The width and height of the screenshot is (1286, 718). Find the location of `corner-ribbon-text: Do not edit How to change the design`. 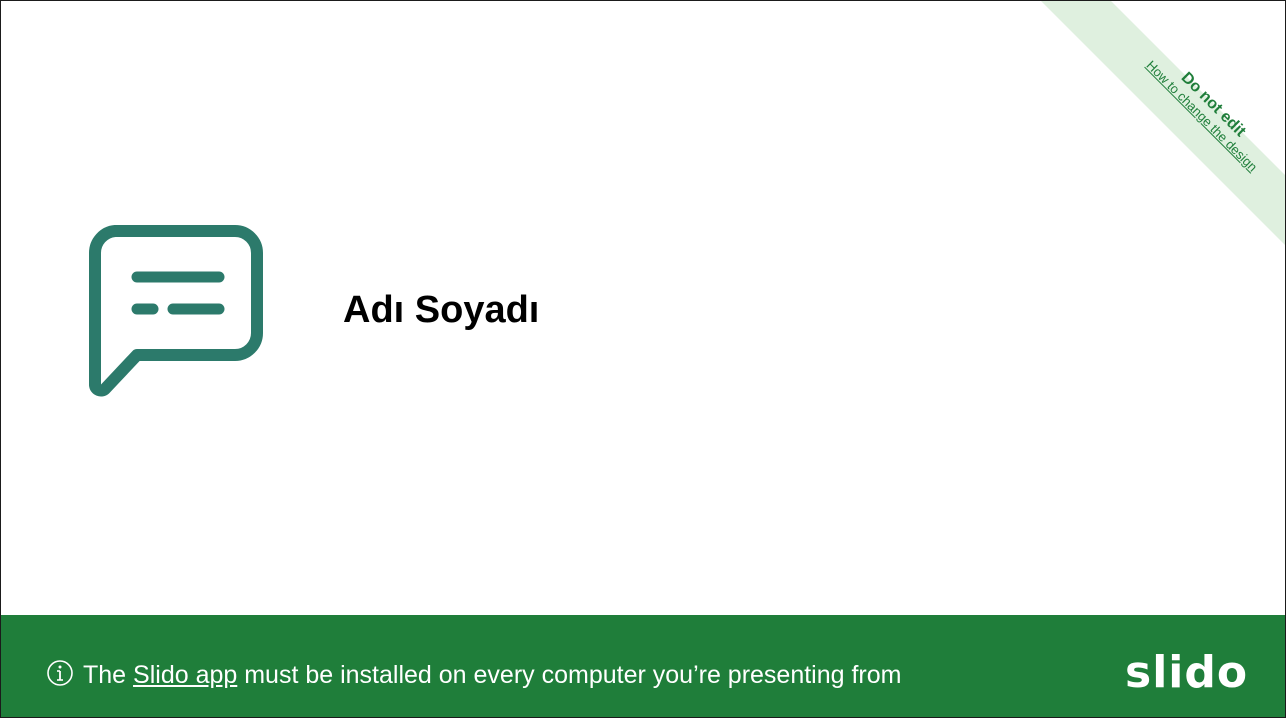

corner-ribbon-text: Do not edit How to change the design is located at coordinates (1207, 109).